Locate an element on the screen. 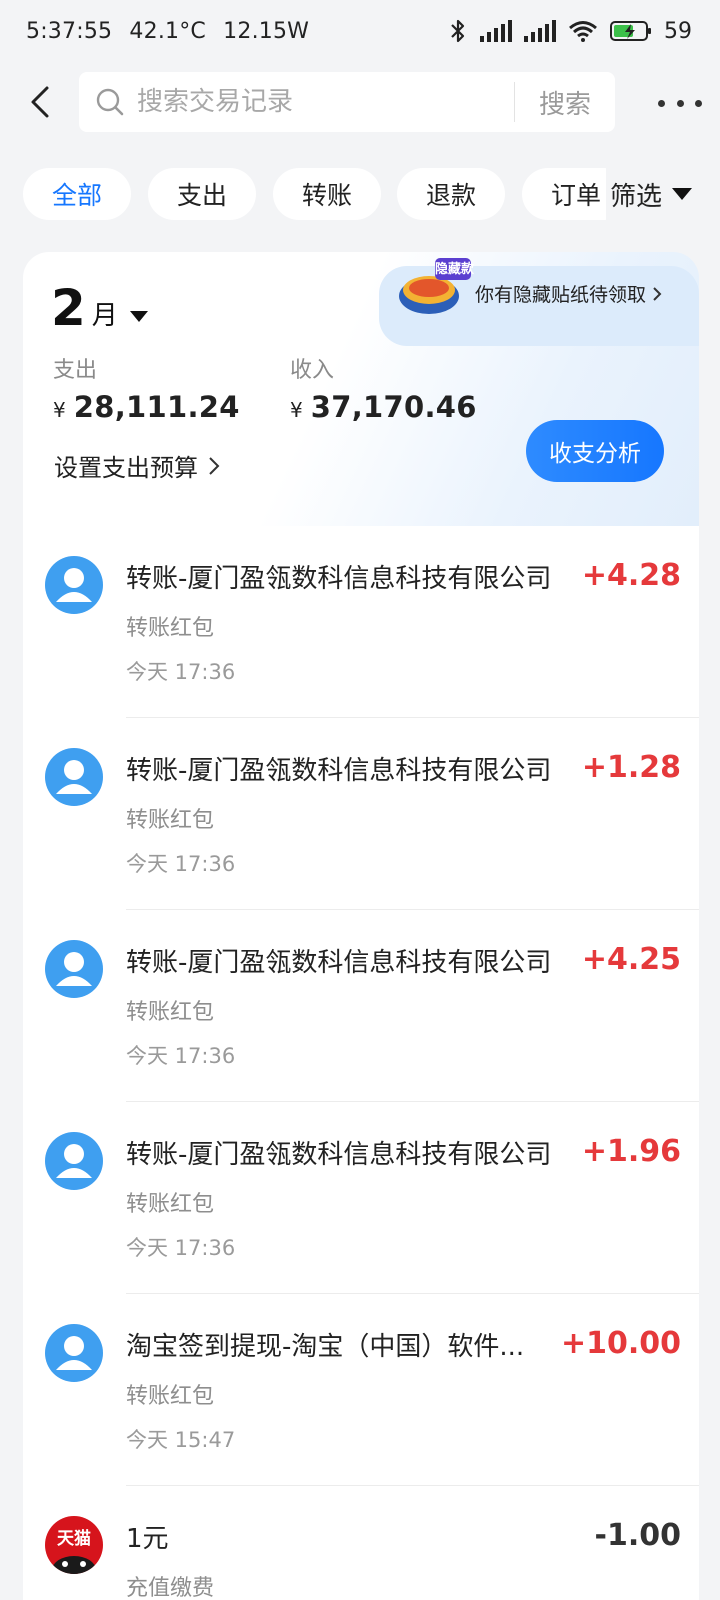 This screenshot has width=720, height=1600. search-icon is located at coordinates (110, 102).